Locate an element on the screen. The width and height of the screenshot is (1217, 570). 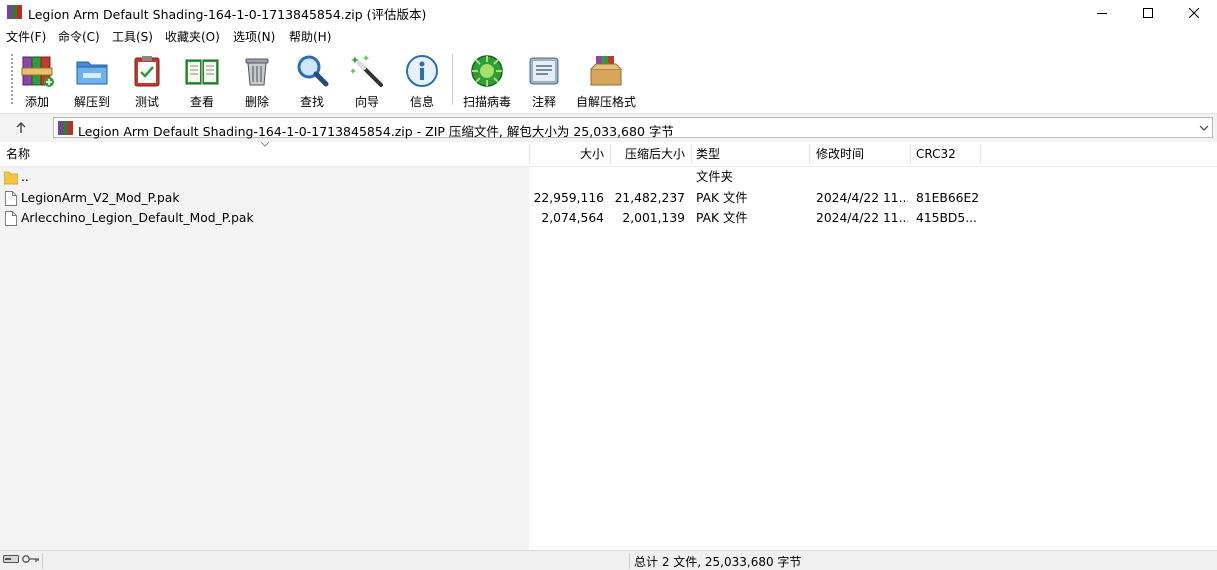
wizard-button: 向导 is located at coordinates (367, 80).